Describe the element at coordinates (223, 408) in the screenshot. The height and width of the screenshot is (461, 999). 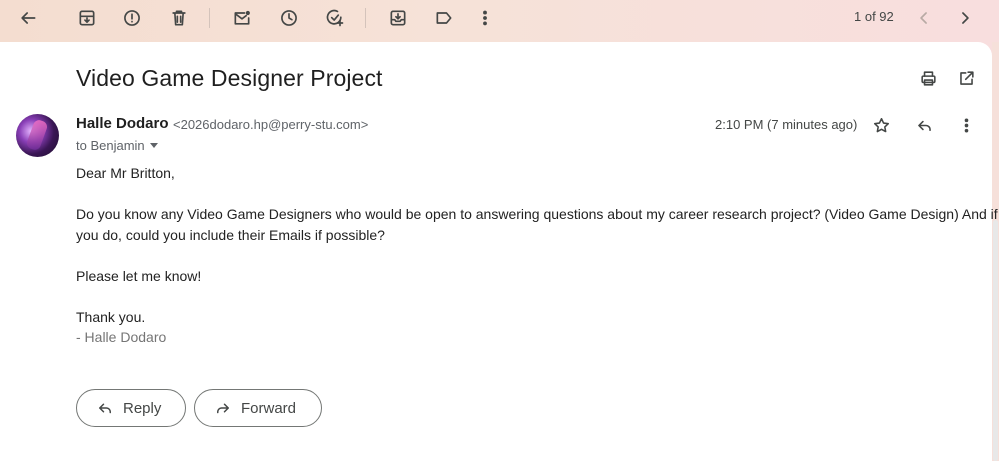
I see `forward-icon` at that location.